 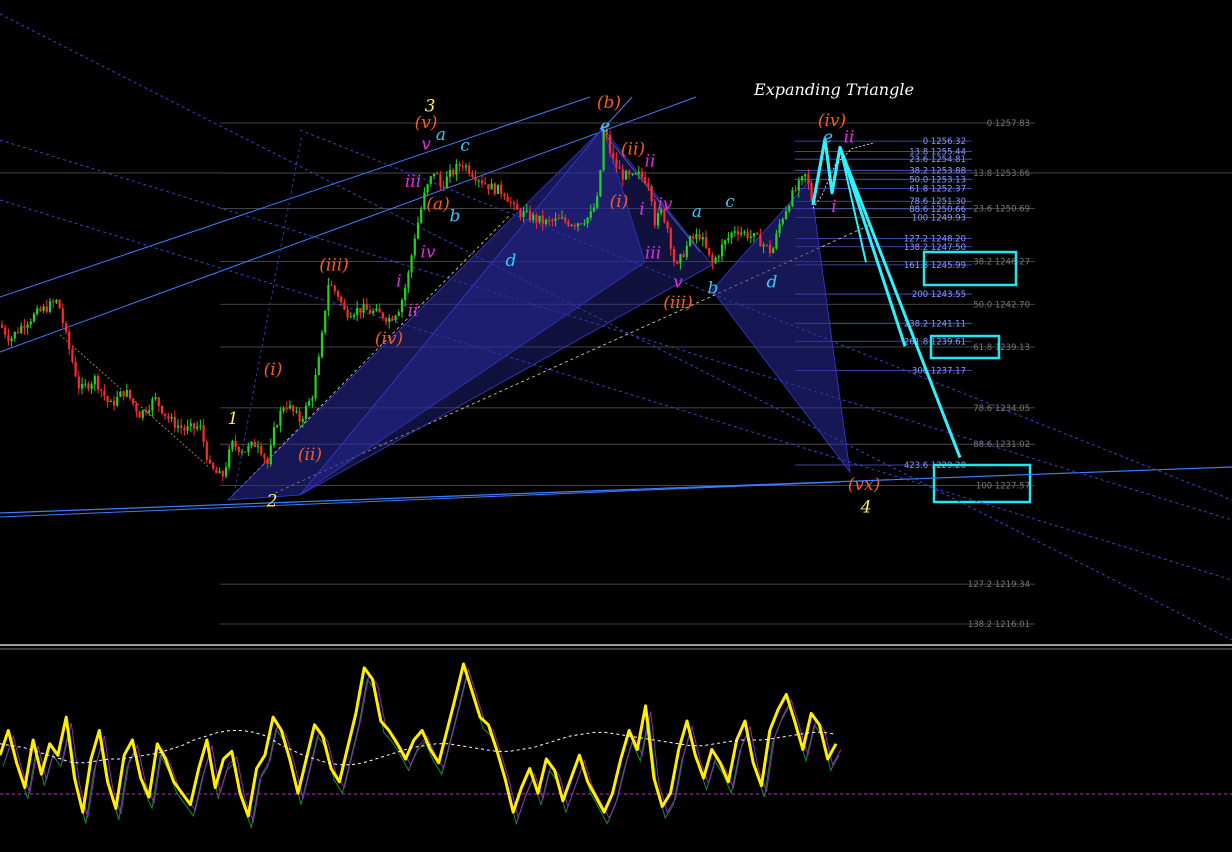 What do you see at coordinates (427, 253) in the screenshot?
I see `wave-label: iv` at bounding box center [427, 253].